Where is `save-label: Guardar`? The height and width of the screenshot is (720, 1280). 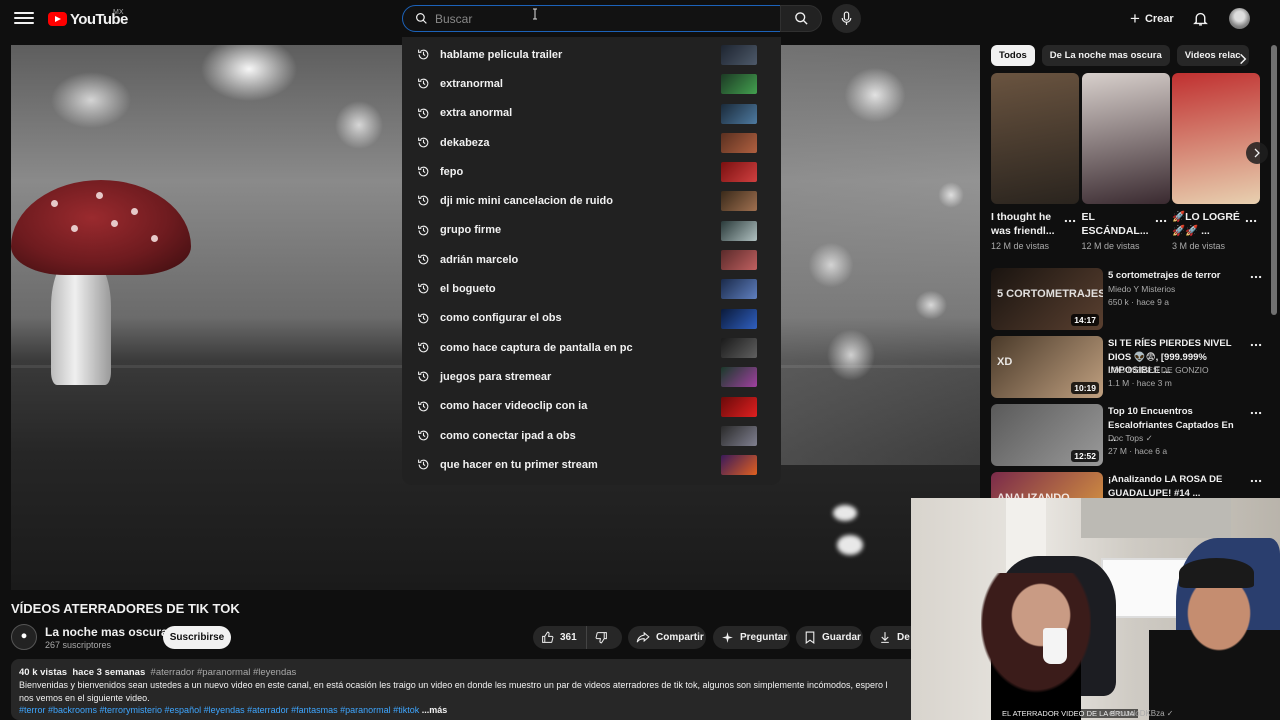 save-label: Guardar is located at coordinates (841, 637).